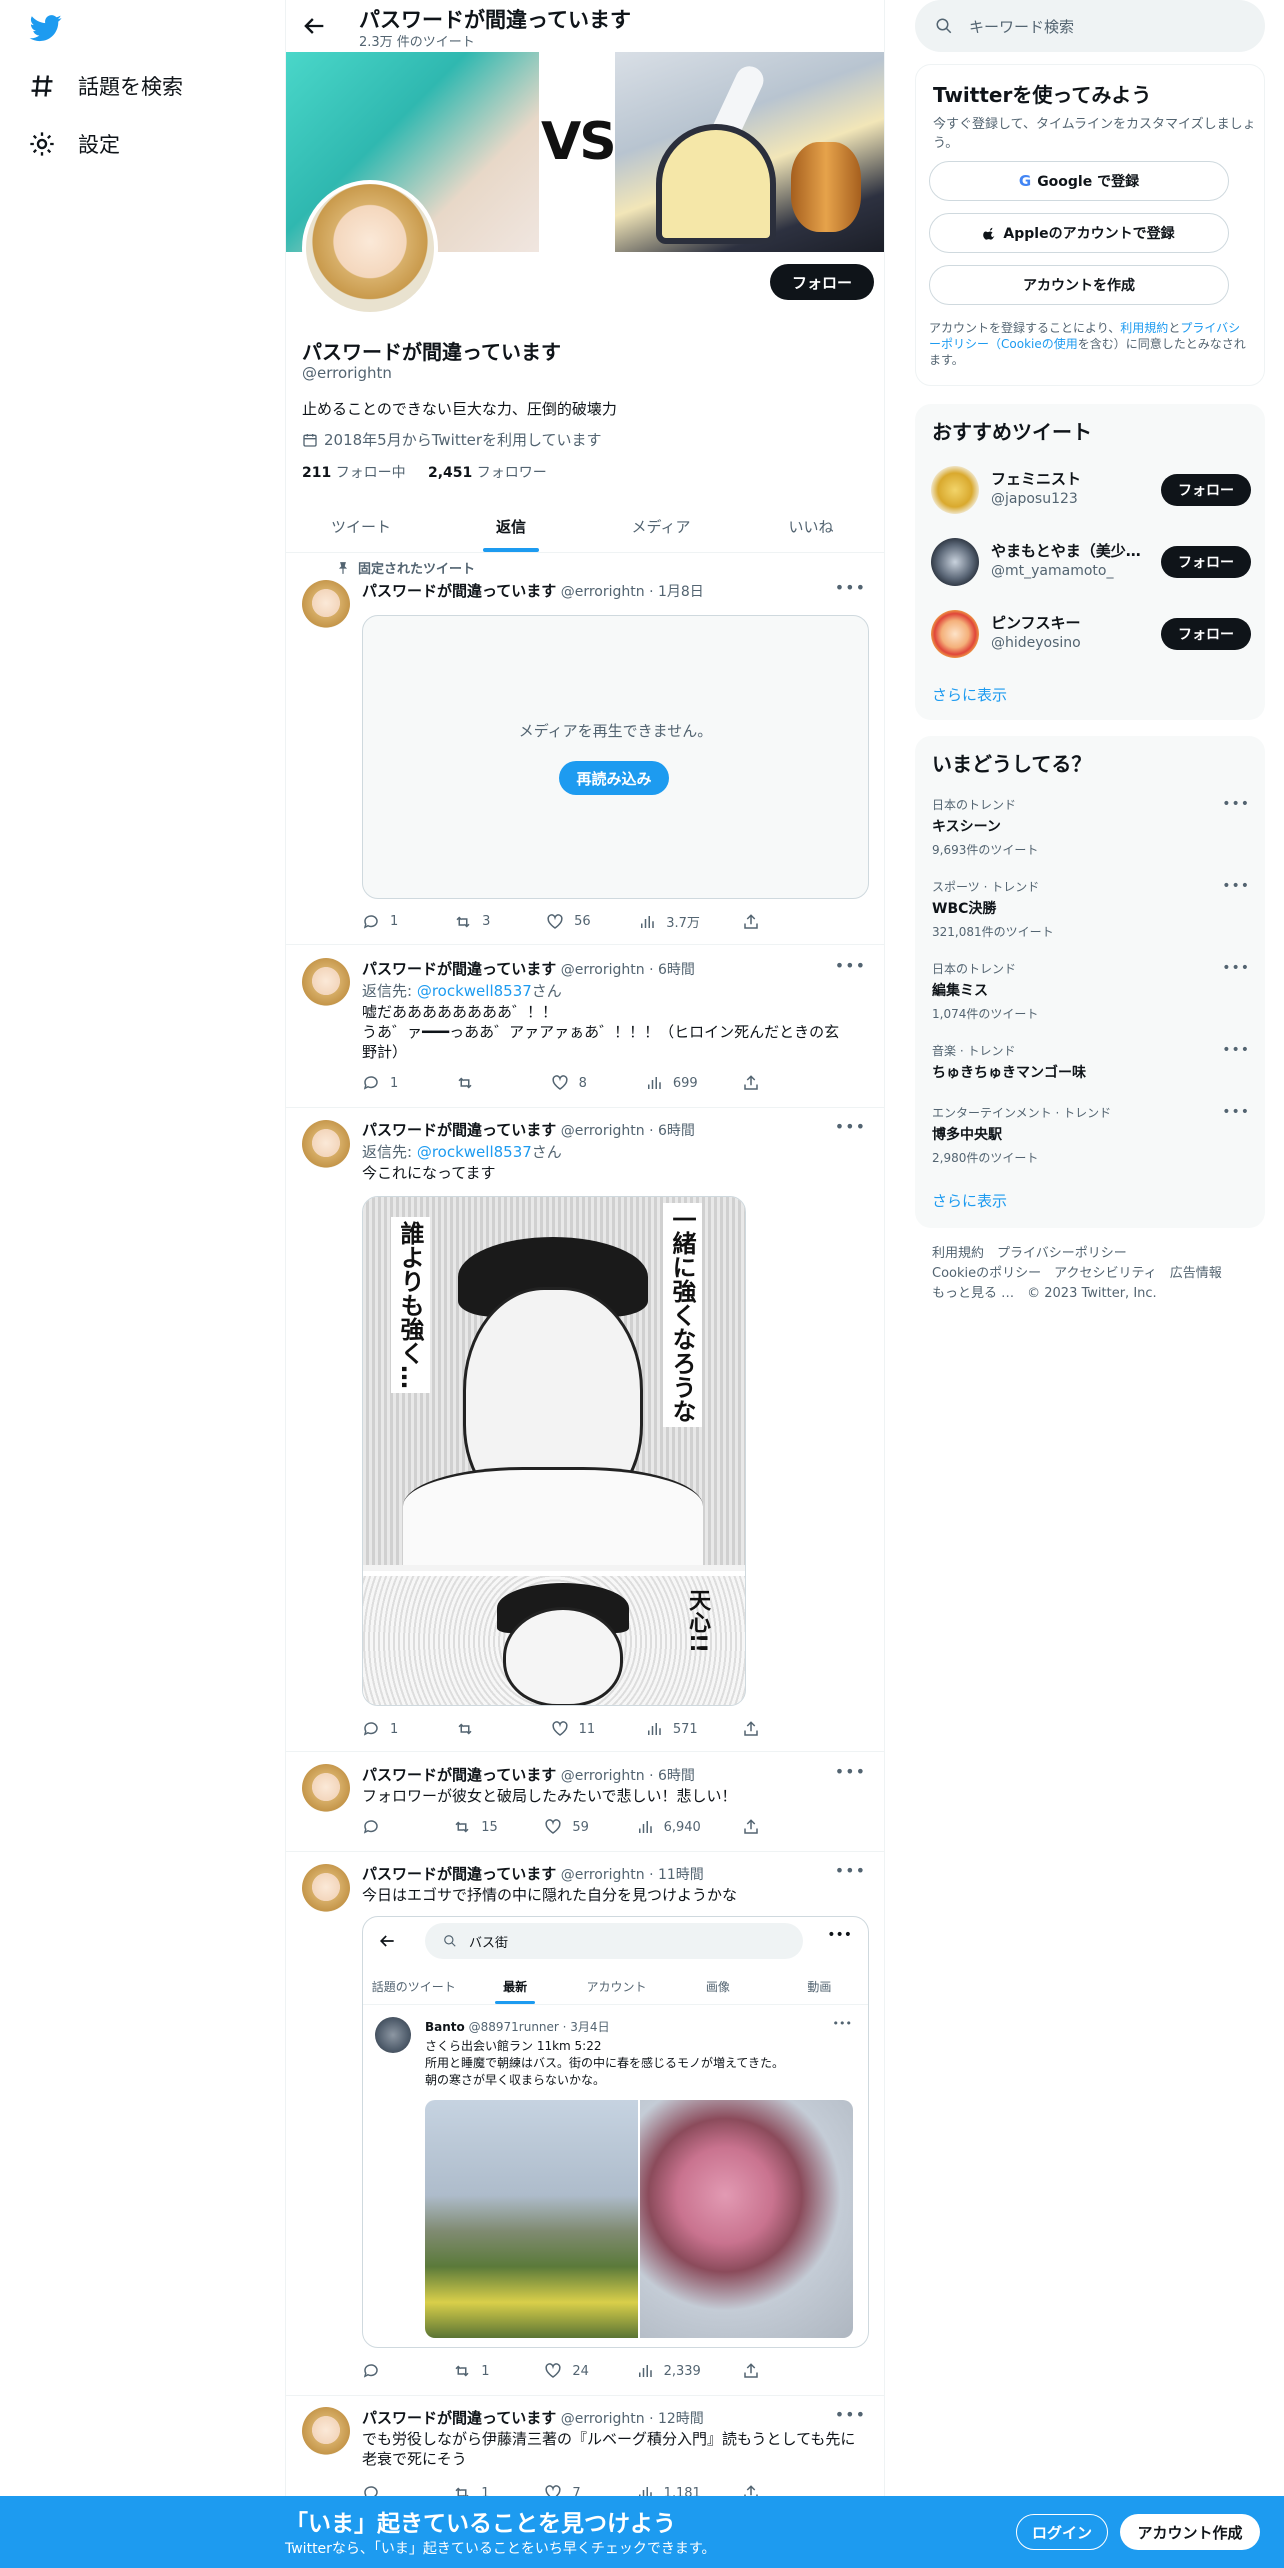 Image resolution: width=1284 pixels, height=2568 pixels. I want to click on tab-tweets: ツイート, so click(361, 526).